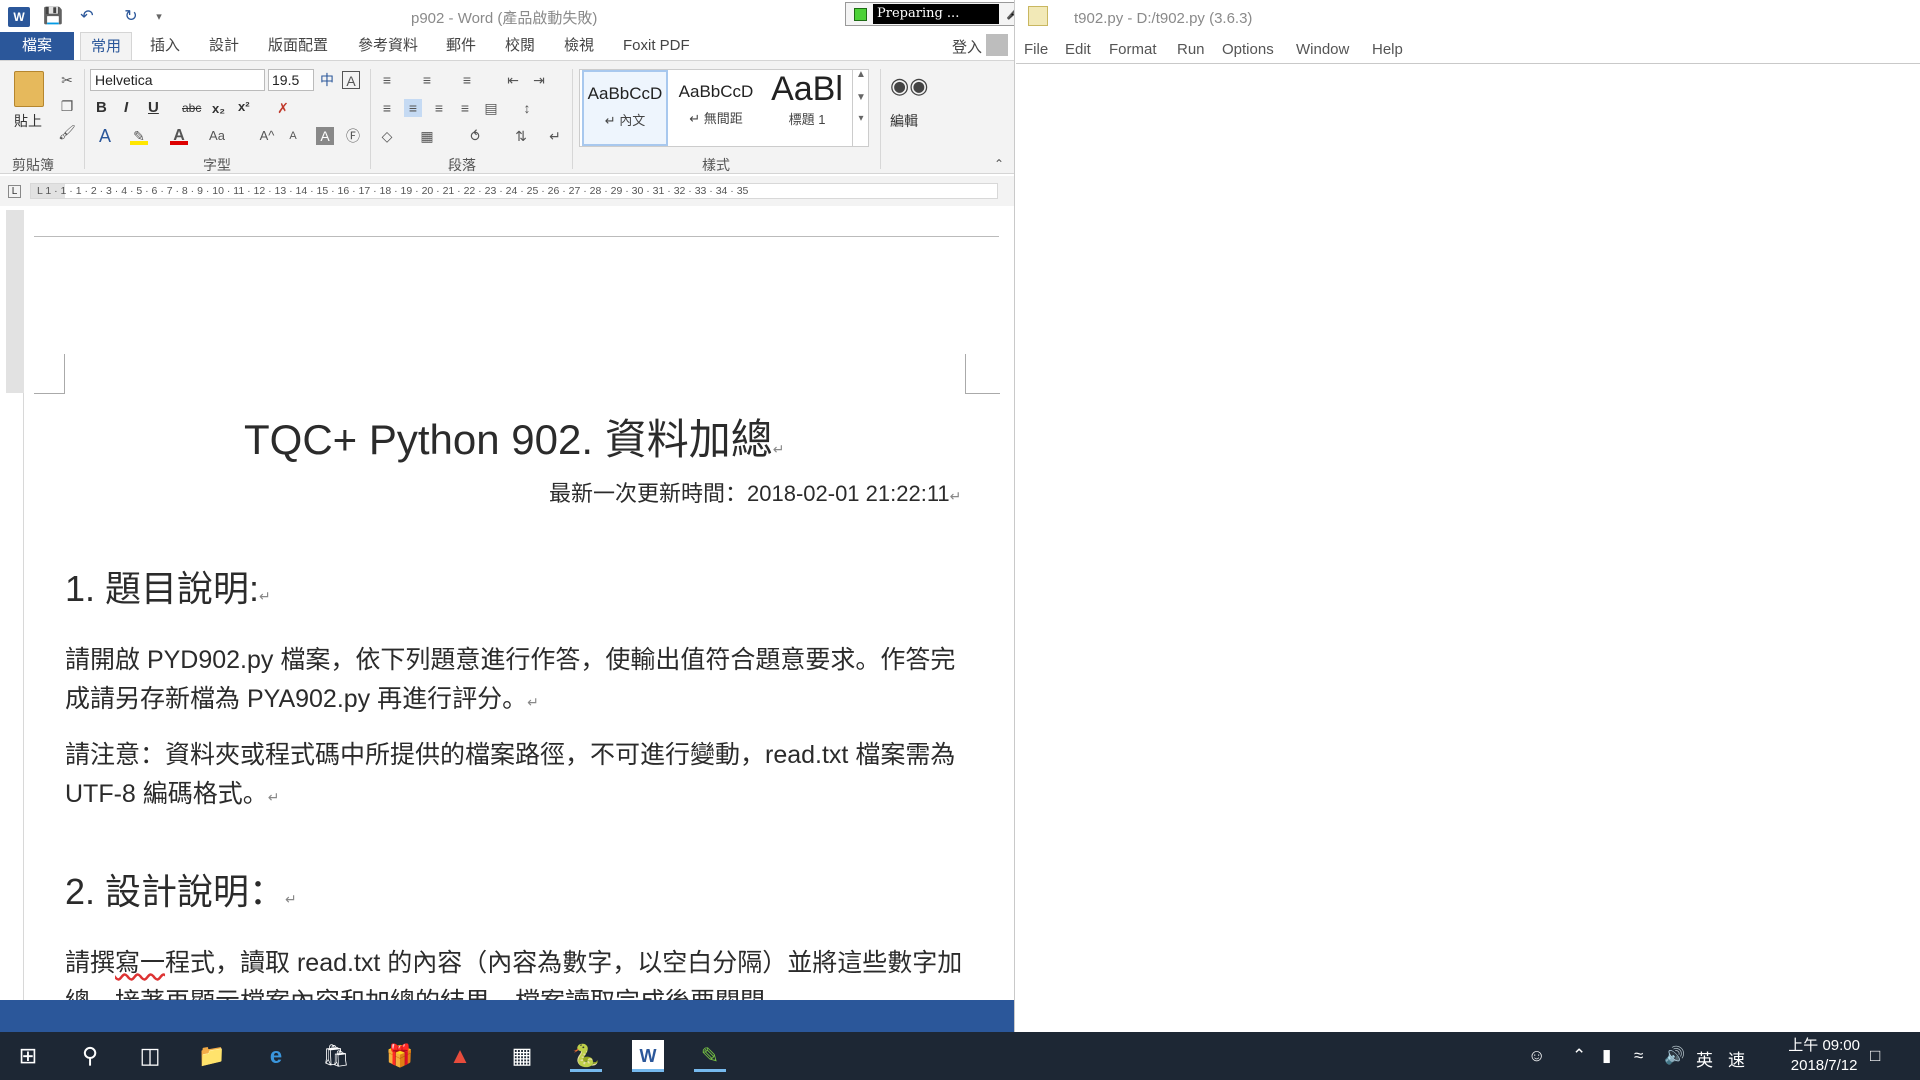 Image resolution: width=1920 pixels, height=1080 pixels. I want to click on paste-icon, so click(29, 89).